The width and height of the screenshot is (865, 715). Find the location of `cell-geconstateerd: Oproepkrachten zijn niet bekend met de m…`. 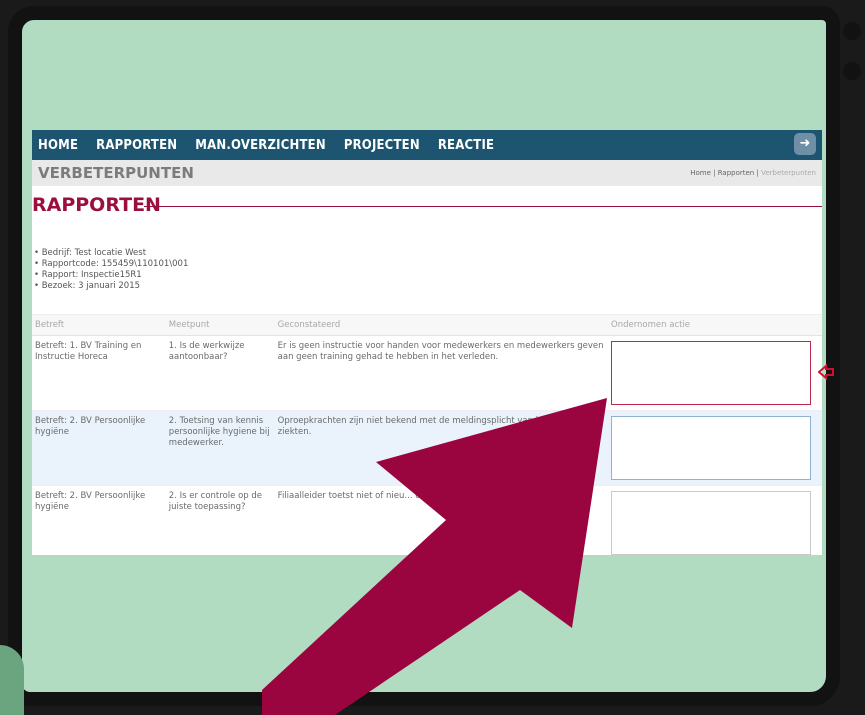

cell-geconstateerd: Oproepkrachten zijn niet bekend met de m… is located at coordinates (441, 448).